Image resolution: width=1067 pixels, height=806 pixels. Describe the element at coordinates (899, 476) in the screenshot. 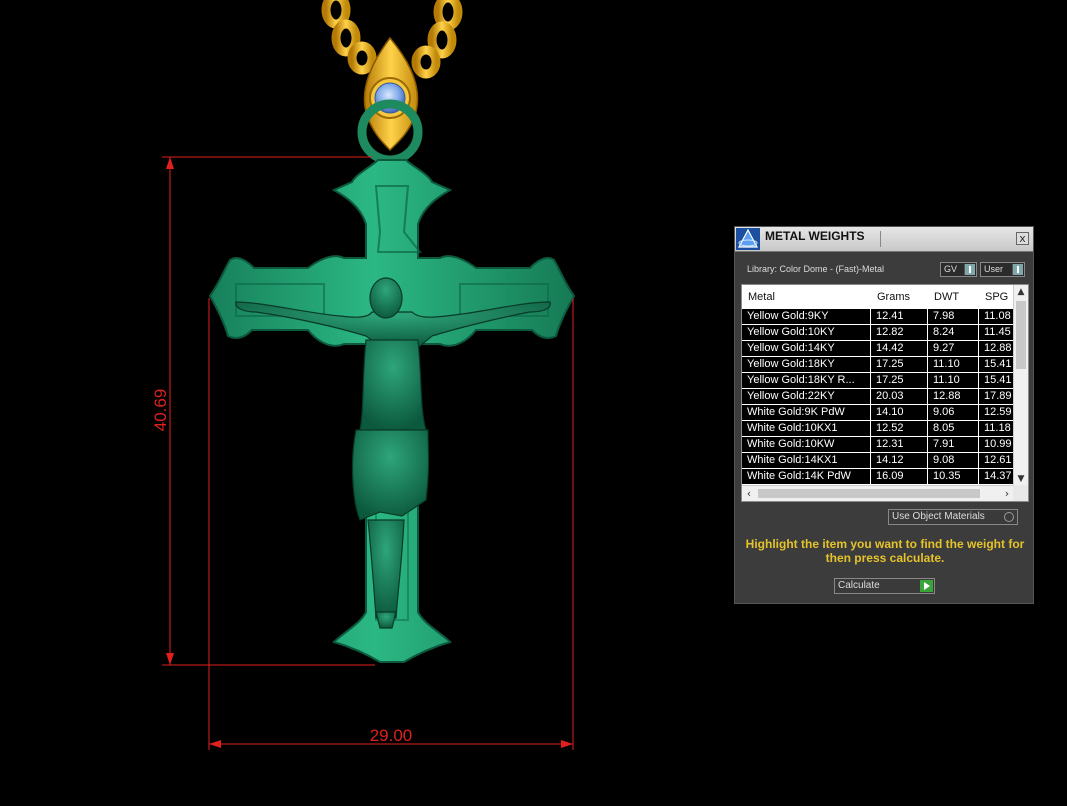

I see `cell-grams: 16.09` at that location.